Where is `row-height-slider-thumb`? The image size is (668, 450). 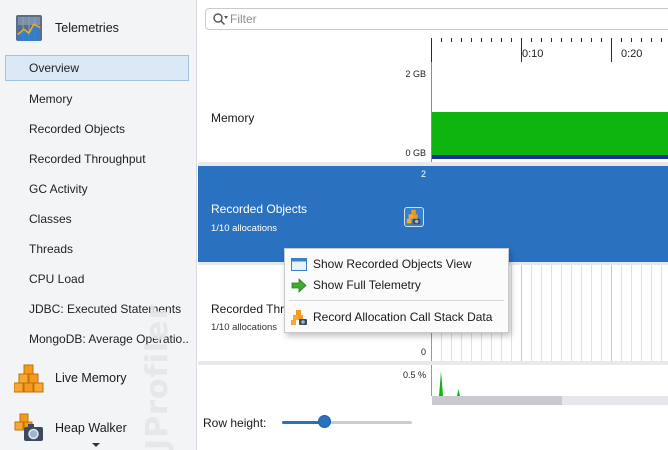 row-height-slider-thumb is located at coordinates (325, 421).